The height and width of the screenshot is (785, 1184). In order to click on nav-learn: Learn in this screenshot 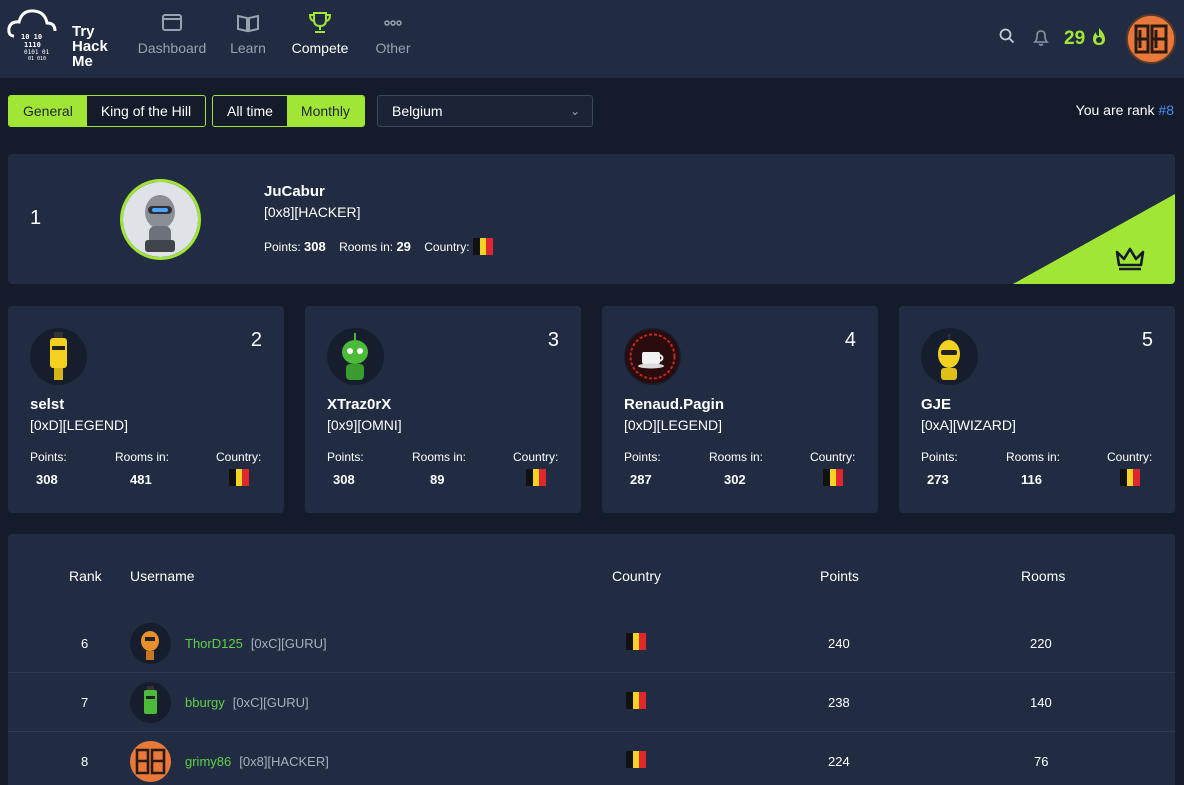, I will do `click(248, 40)`.